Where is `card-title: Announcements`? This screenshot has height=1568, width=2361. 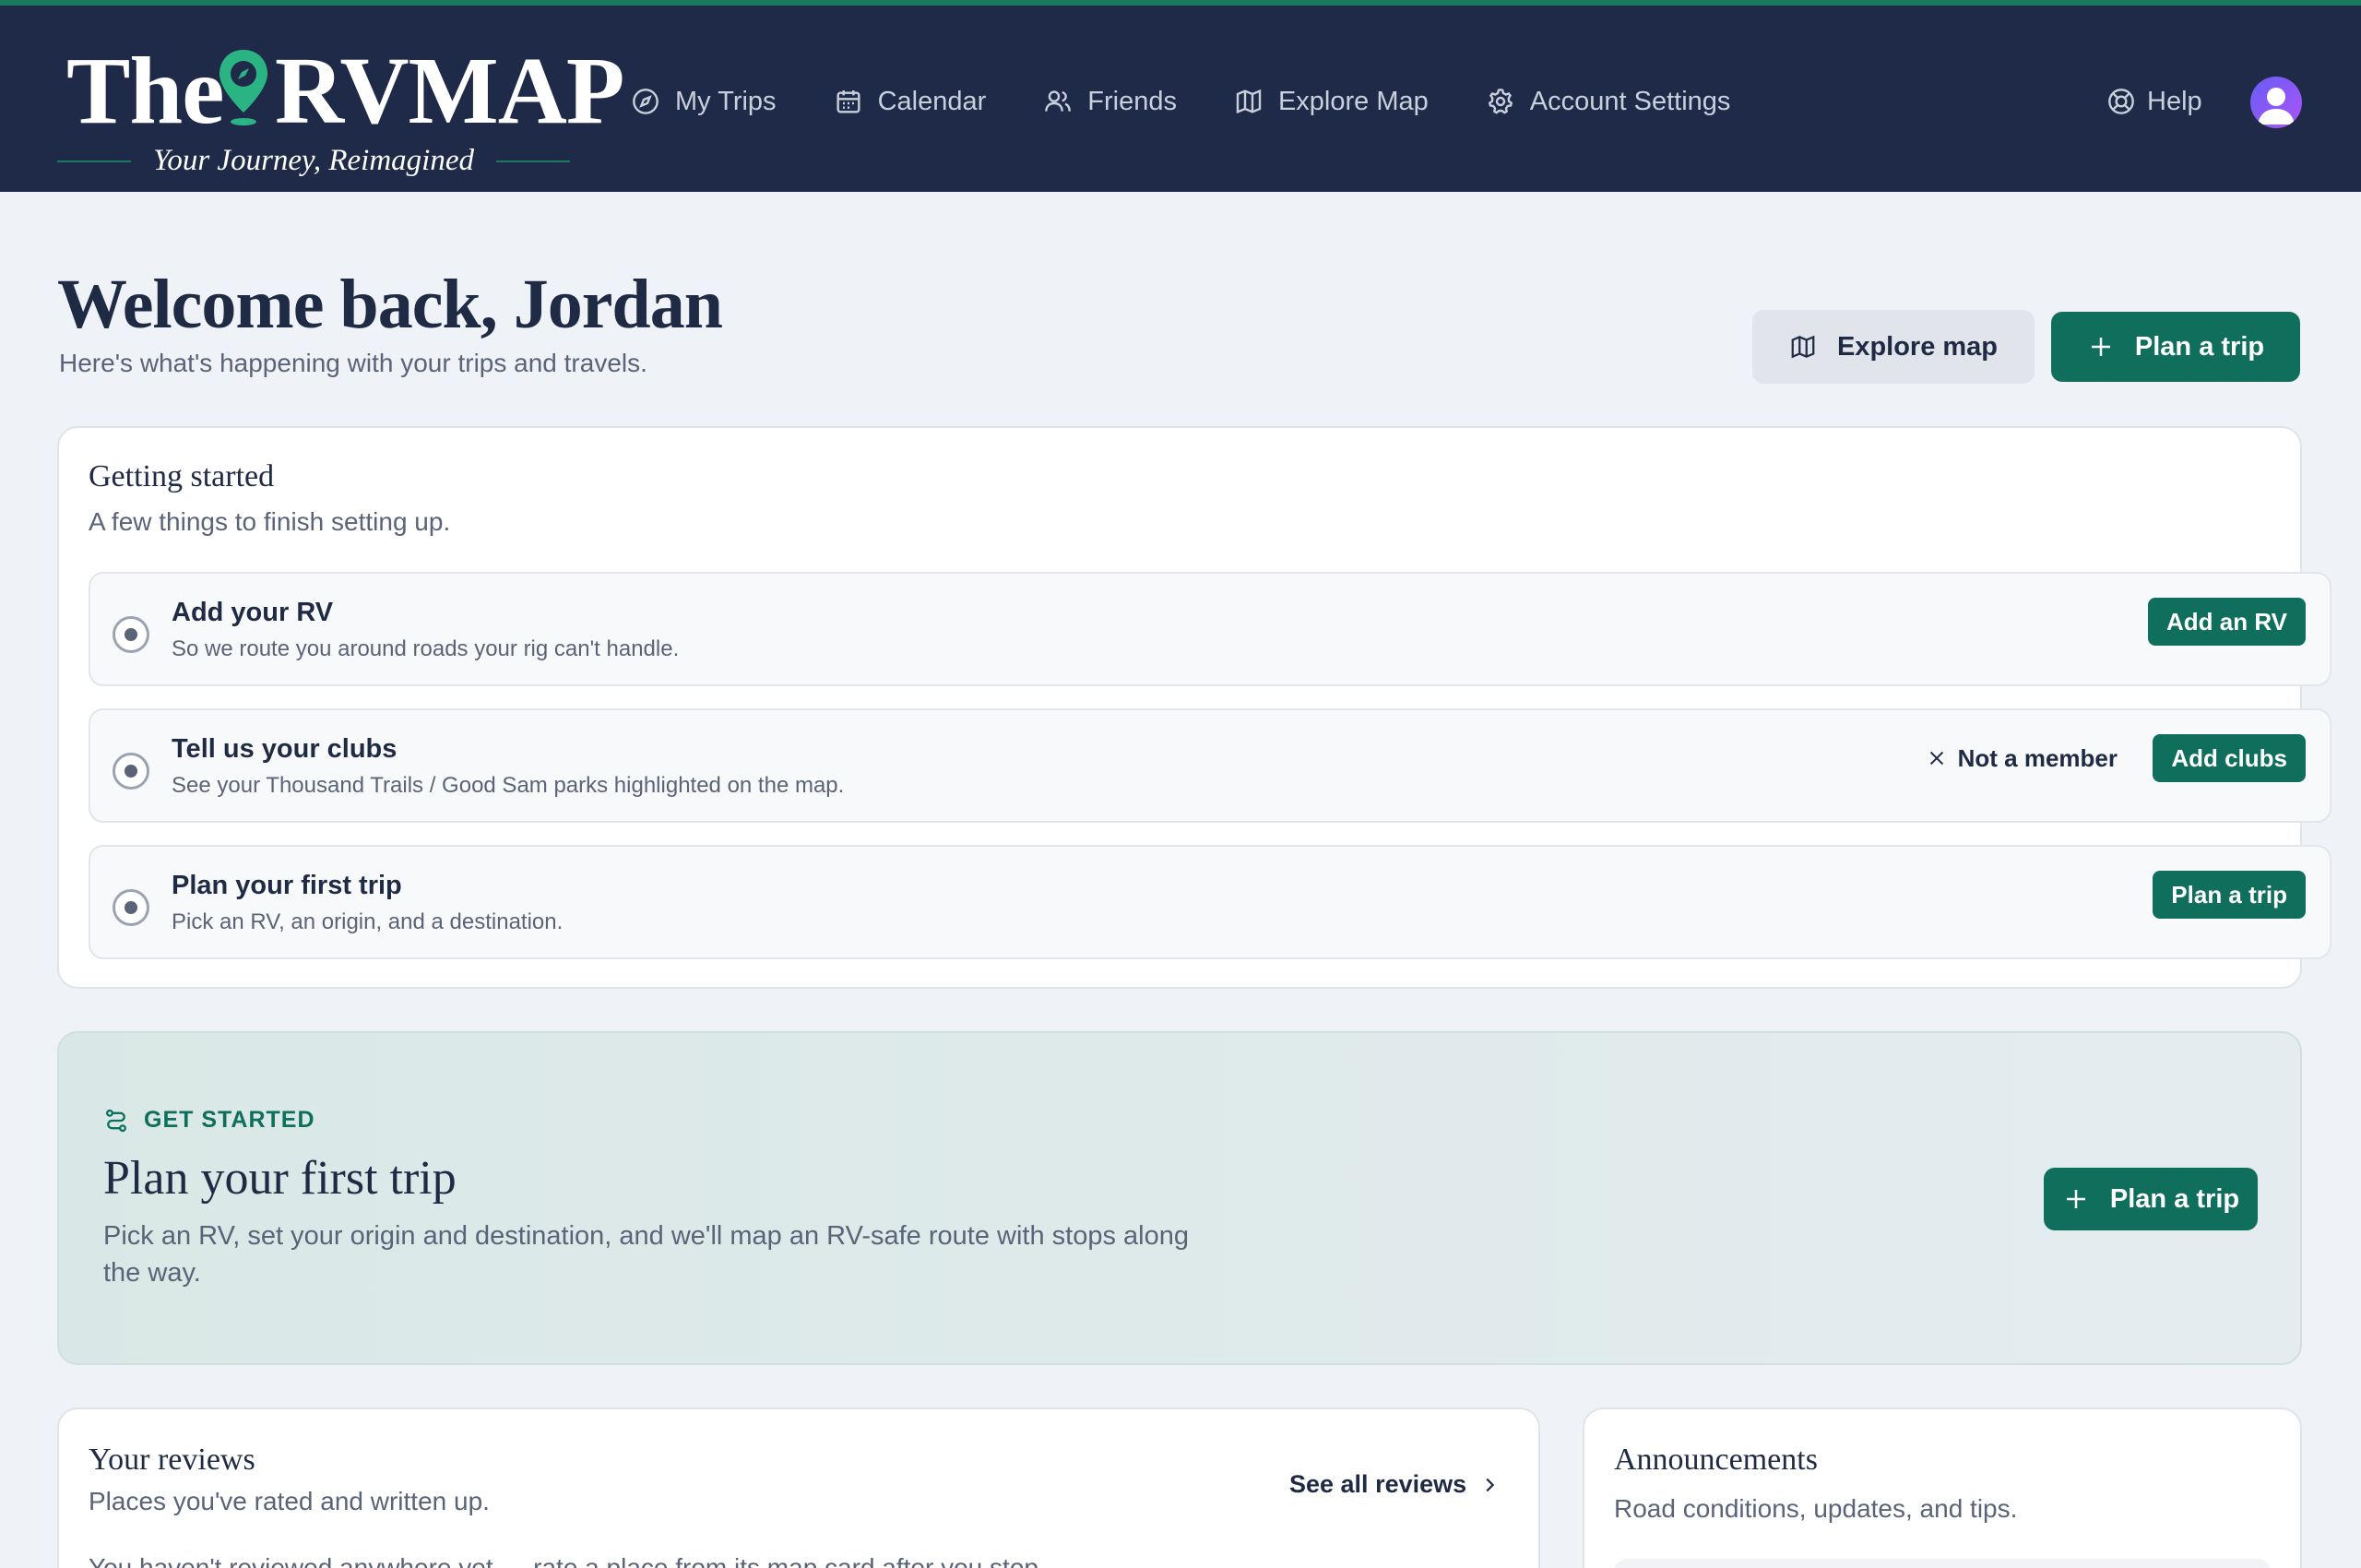 card-title: Announcements is located at coordinates (1716, 1460).